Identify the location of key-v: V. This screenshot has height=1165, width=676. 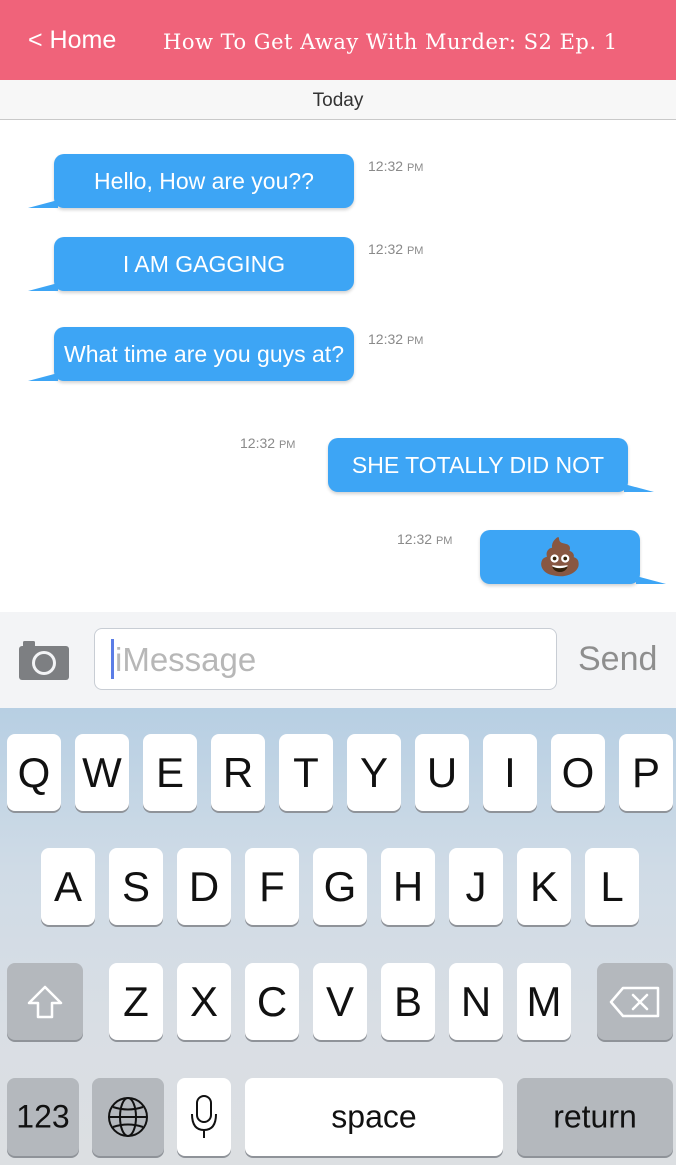
(340, 1001).